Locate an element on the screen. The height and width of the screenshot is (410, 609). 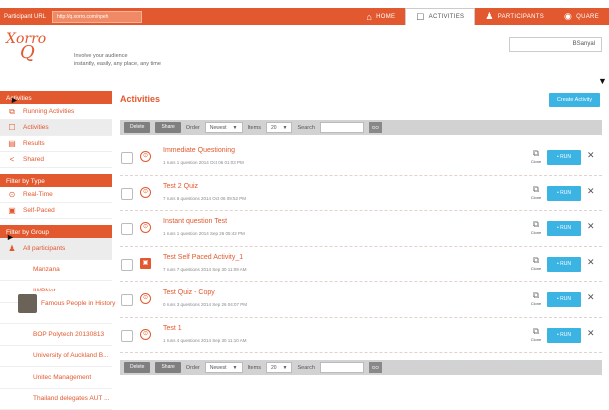
nav-label: Quare is located at coordinates (587, 17).